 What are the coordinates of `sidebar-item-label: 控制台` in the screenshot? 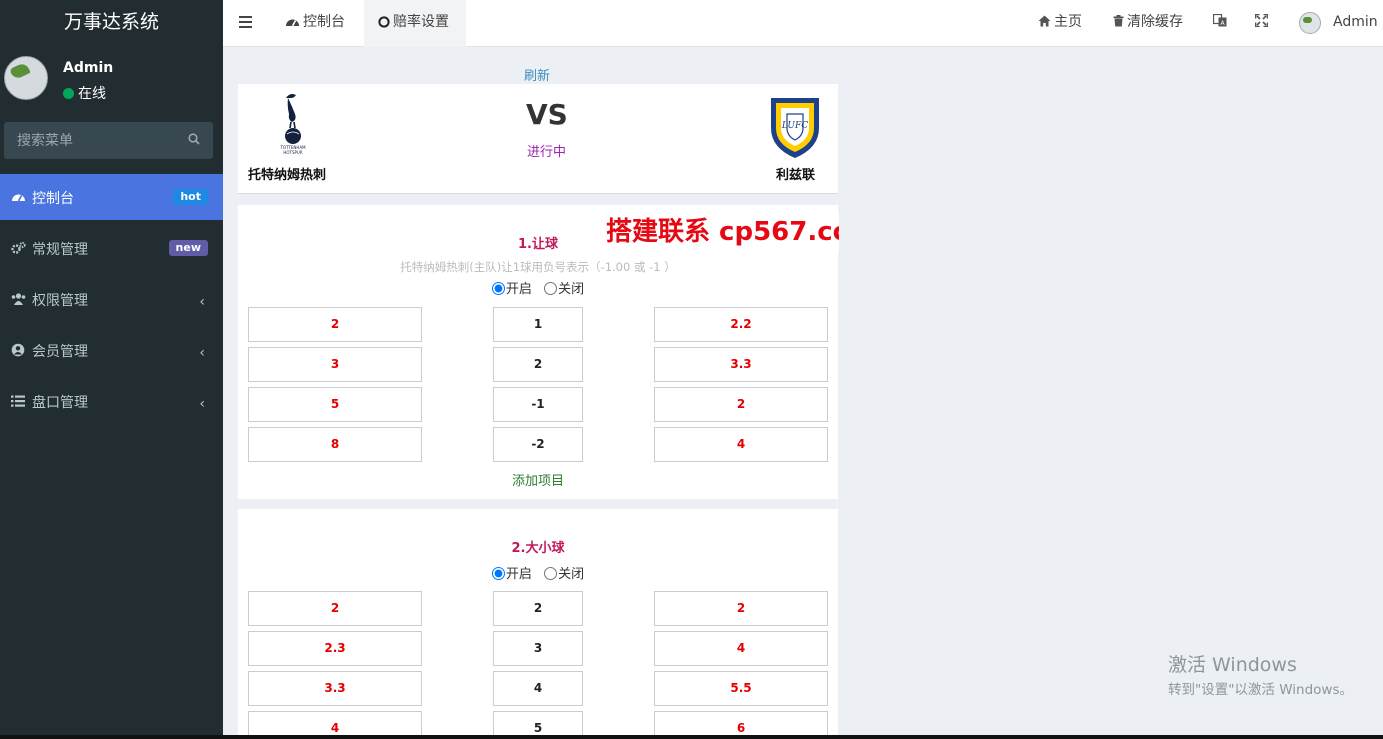 It's located at (53, 199).